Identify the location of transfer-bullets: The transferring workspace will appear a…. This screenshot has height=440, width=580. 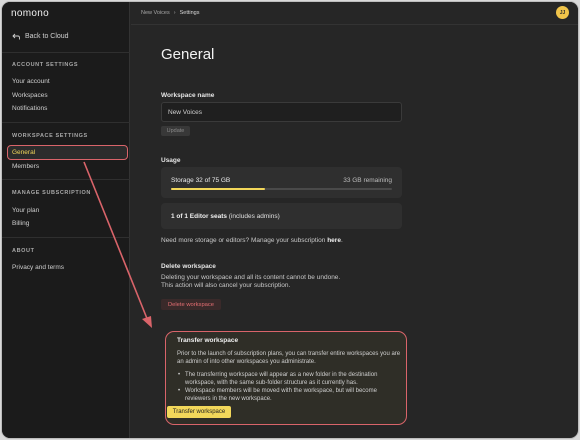
(289, 387).